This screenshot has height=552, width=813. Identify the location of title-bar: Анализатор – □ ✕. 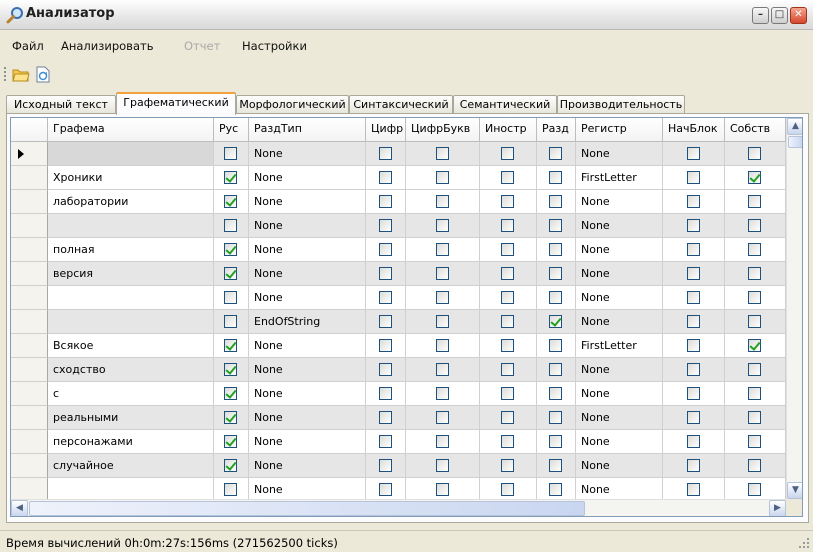
(406, 15).